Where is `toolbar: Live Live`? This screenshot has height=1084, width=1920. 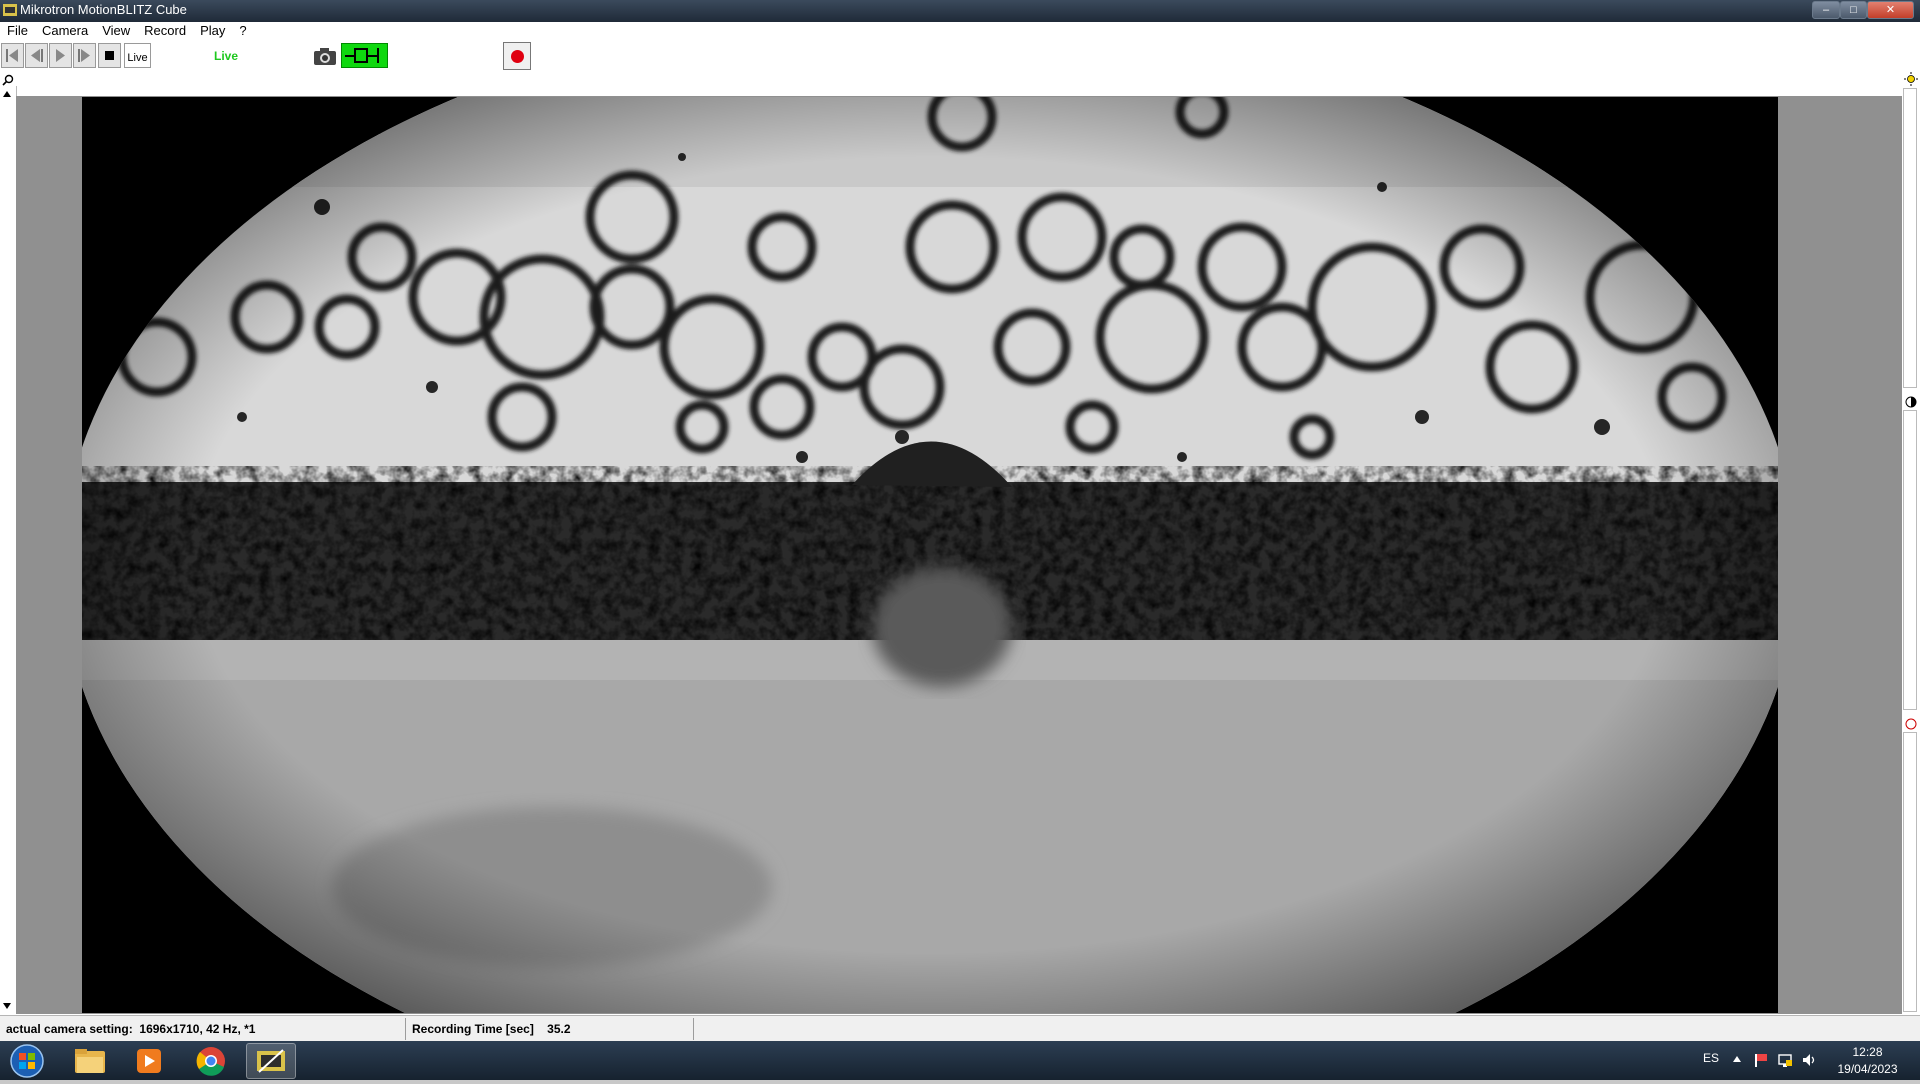 toolbar: Live Live is located at coordinates (960, 56).